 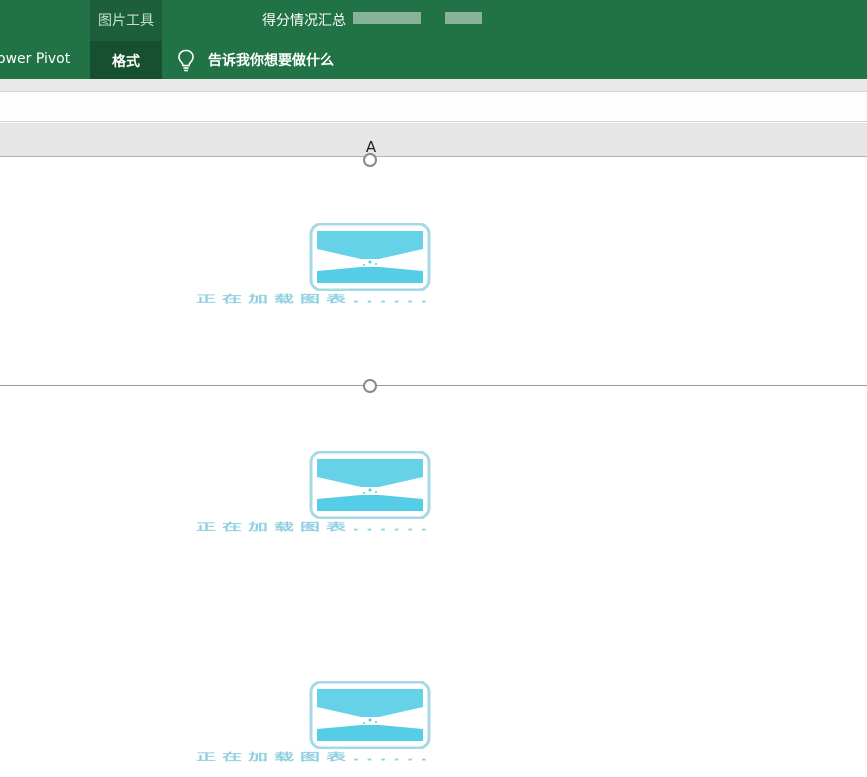 I want to click on chart-separator, so click(x=433, y=385).